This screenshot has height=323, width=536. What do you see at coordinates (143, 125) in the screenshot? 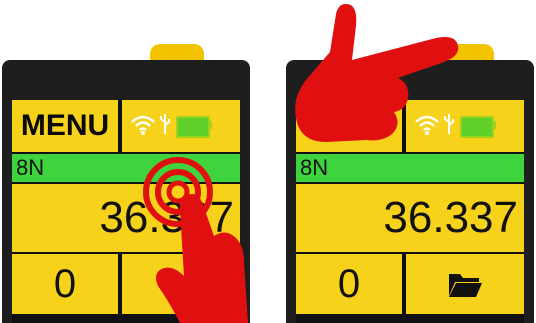
I see `wifi-icon` at bounding box center [143, 125].